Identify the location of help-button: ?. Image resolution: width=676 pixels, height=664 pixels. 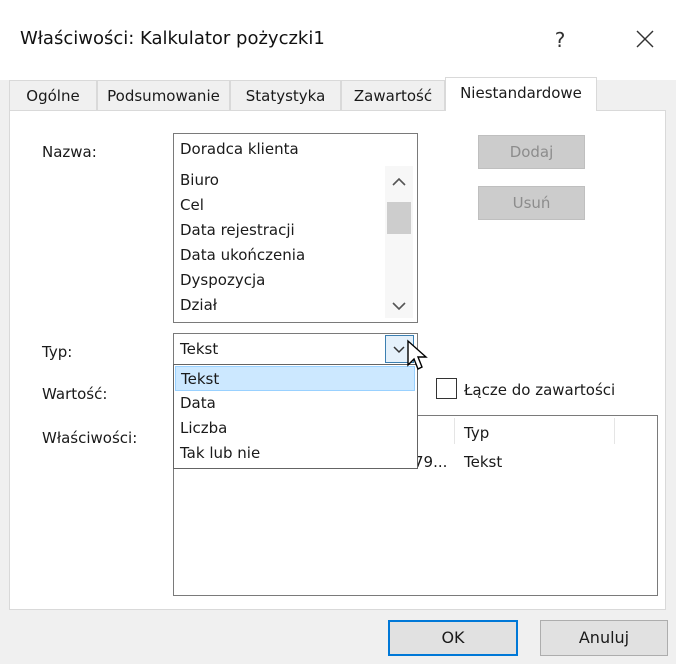
(560, 40).